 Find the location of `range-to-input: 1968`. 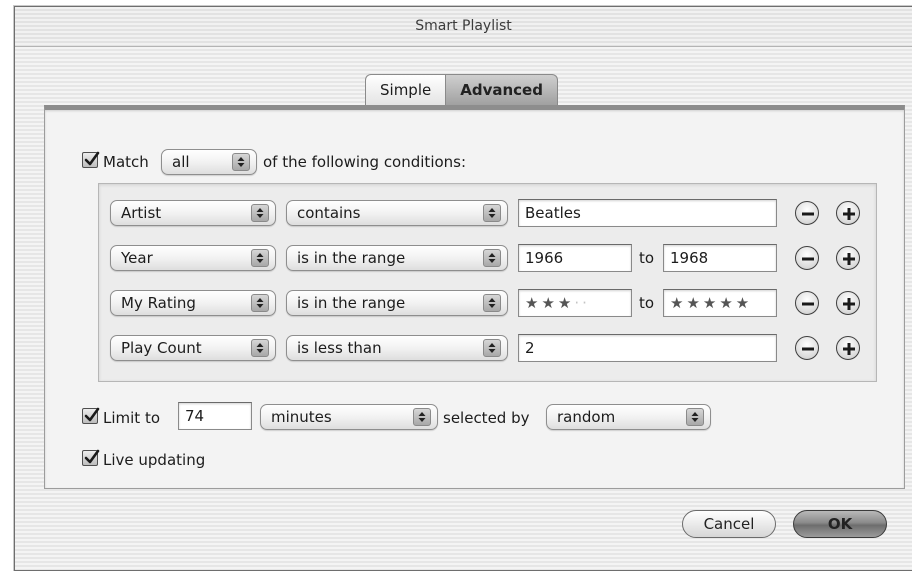

range-to-input: 1968 is located at coordinates (720, 258).